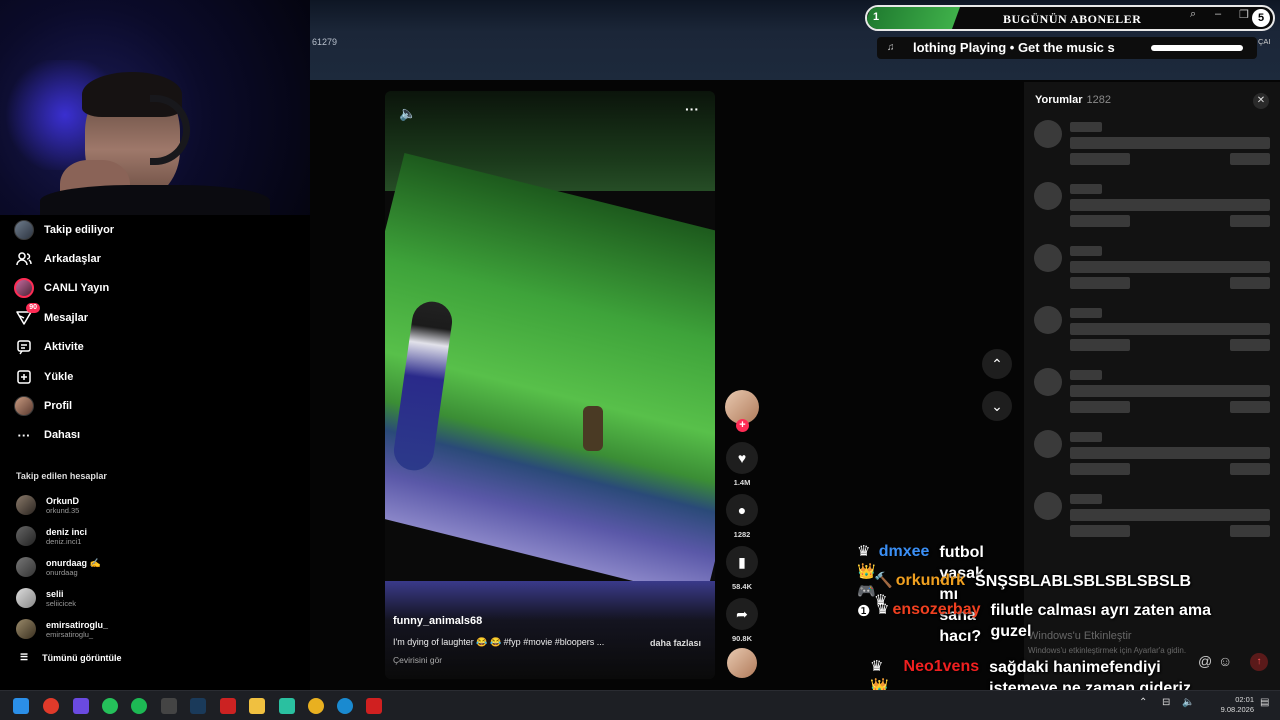 This screenshot has height=720, width=1280. Describe the element at coordinates (742, 516) in the screenshot. I see `comment-button: ● 1282` at that location.